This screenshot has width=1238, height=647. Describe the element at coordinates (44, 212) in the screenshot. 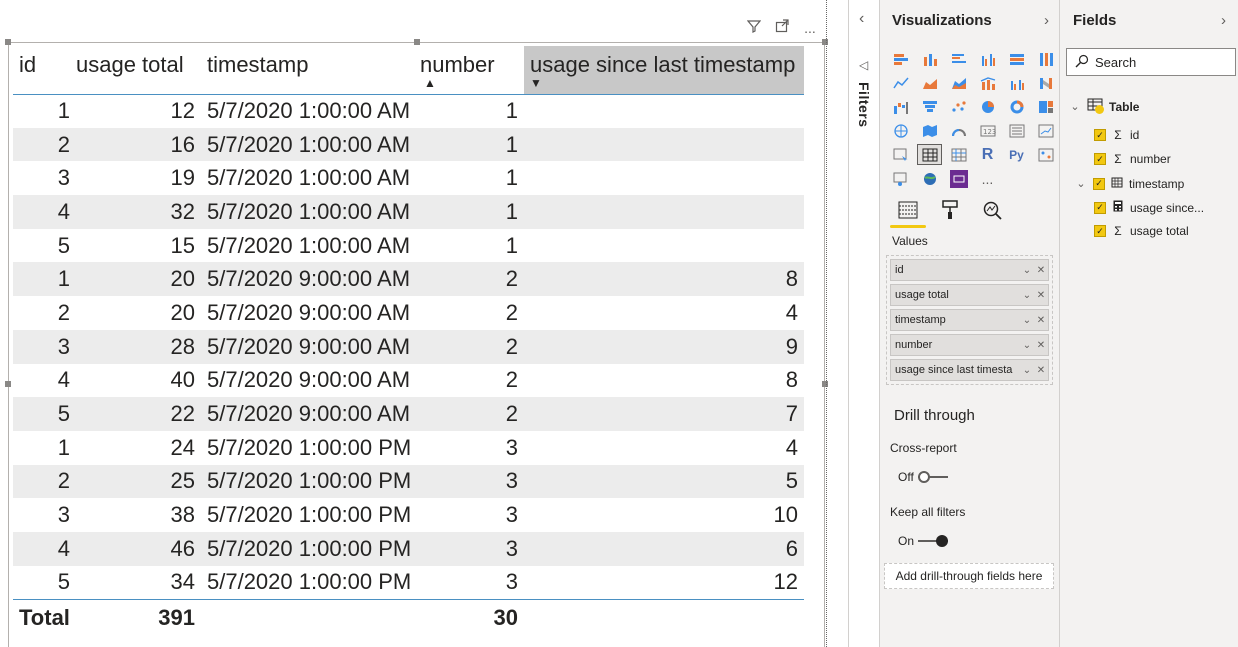

I see `cell-id: 4` at that location.